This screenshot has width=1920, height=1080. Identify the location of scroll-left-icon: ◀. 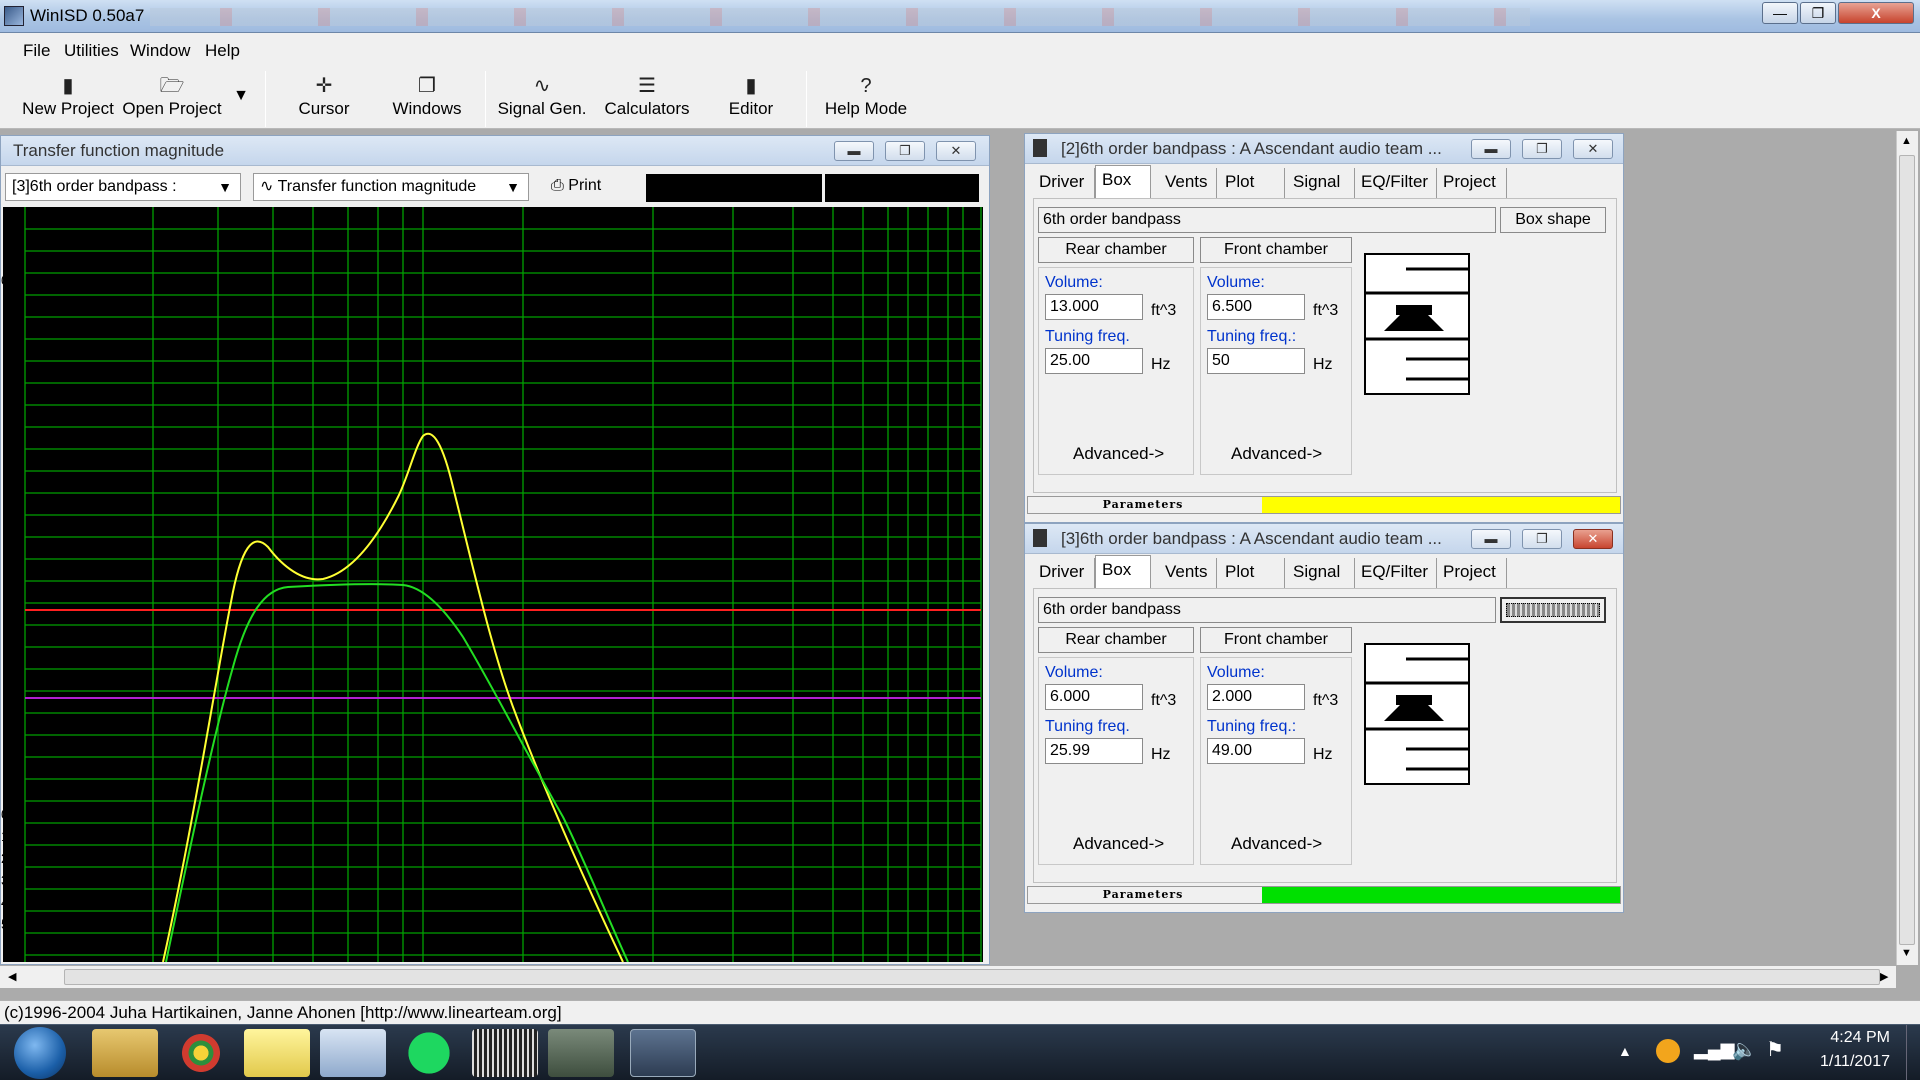
(12, 976).